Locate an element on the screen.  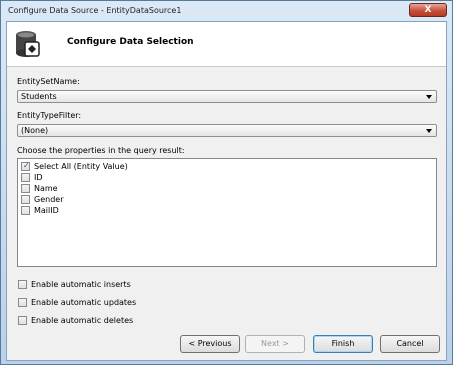
checkbox: ✓ is located at coordinates (25, 166).